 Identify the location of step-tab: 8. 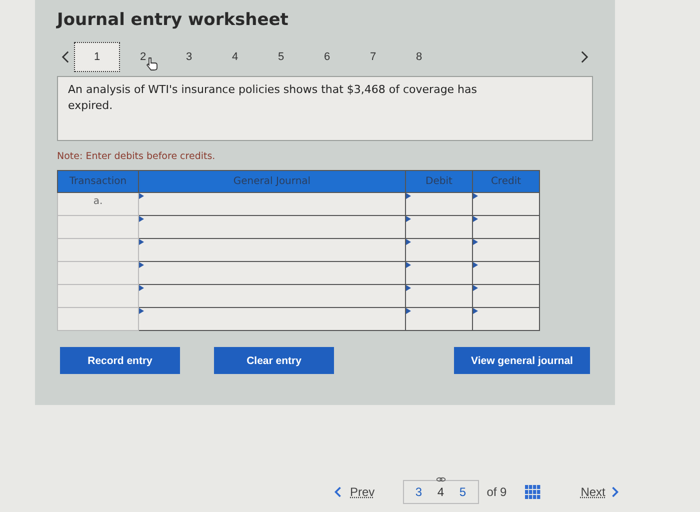
(419, 57).